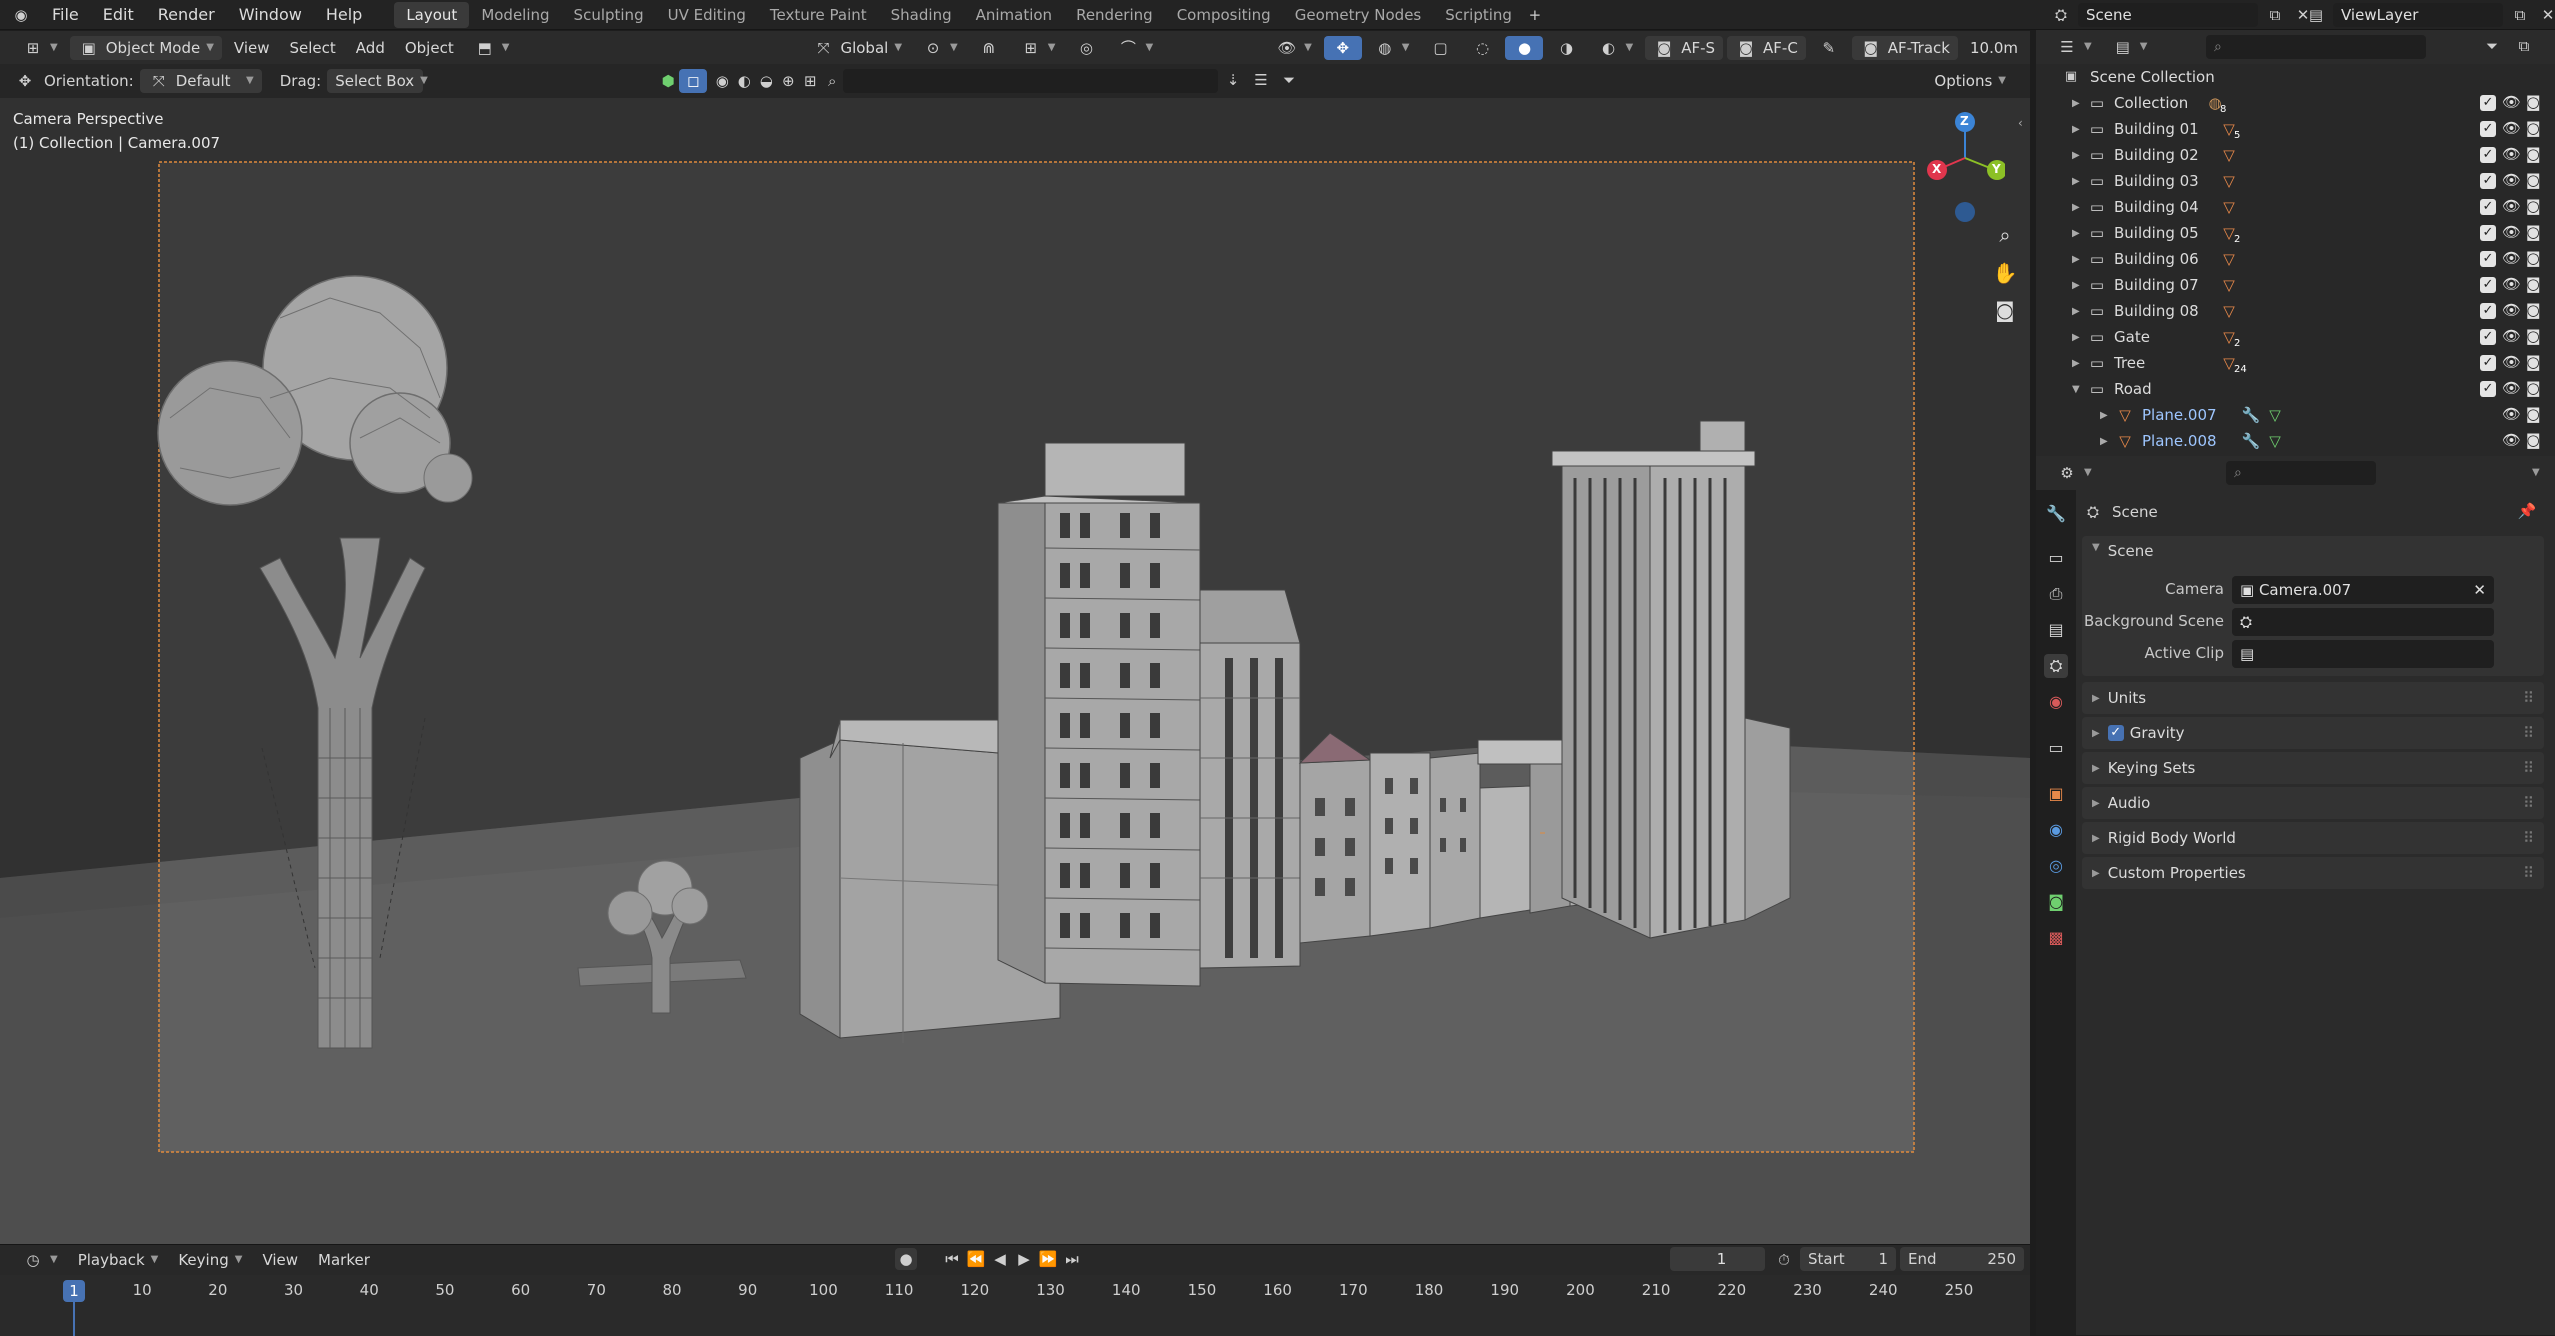  What do you see at coordinates (744, 81) in the screenshot?
I see `light-filter-icon: ◐` at bounding box center [744, 81].